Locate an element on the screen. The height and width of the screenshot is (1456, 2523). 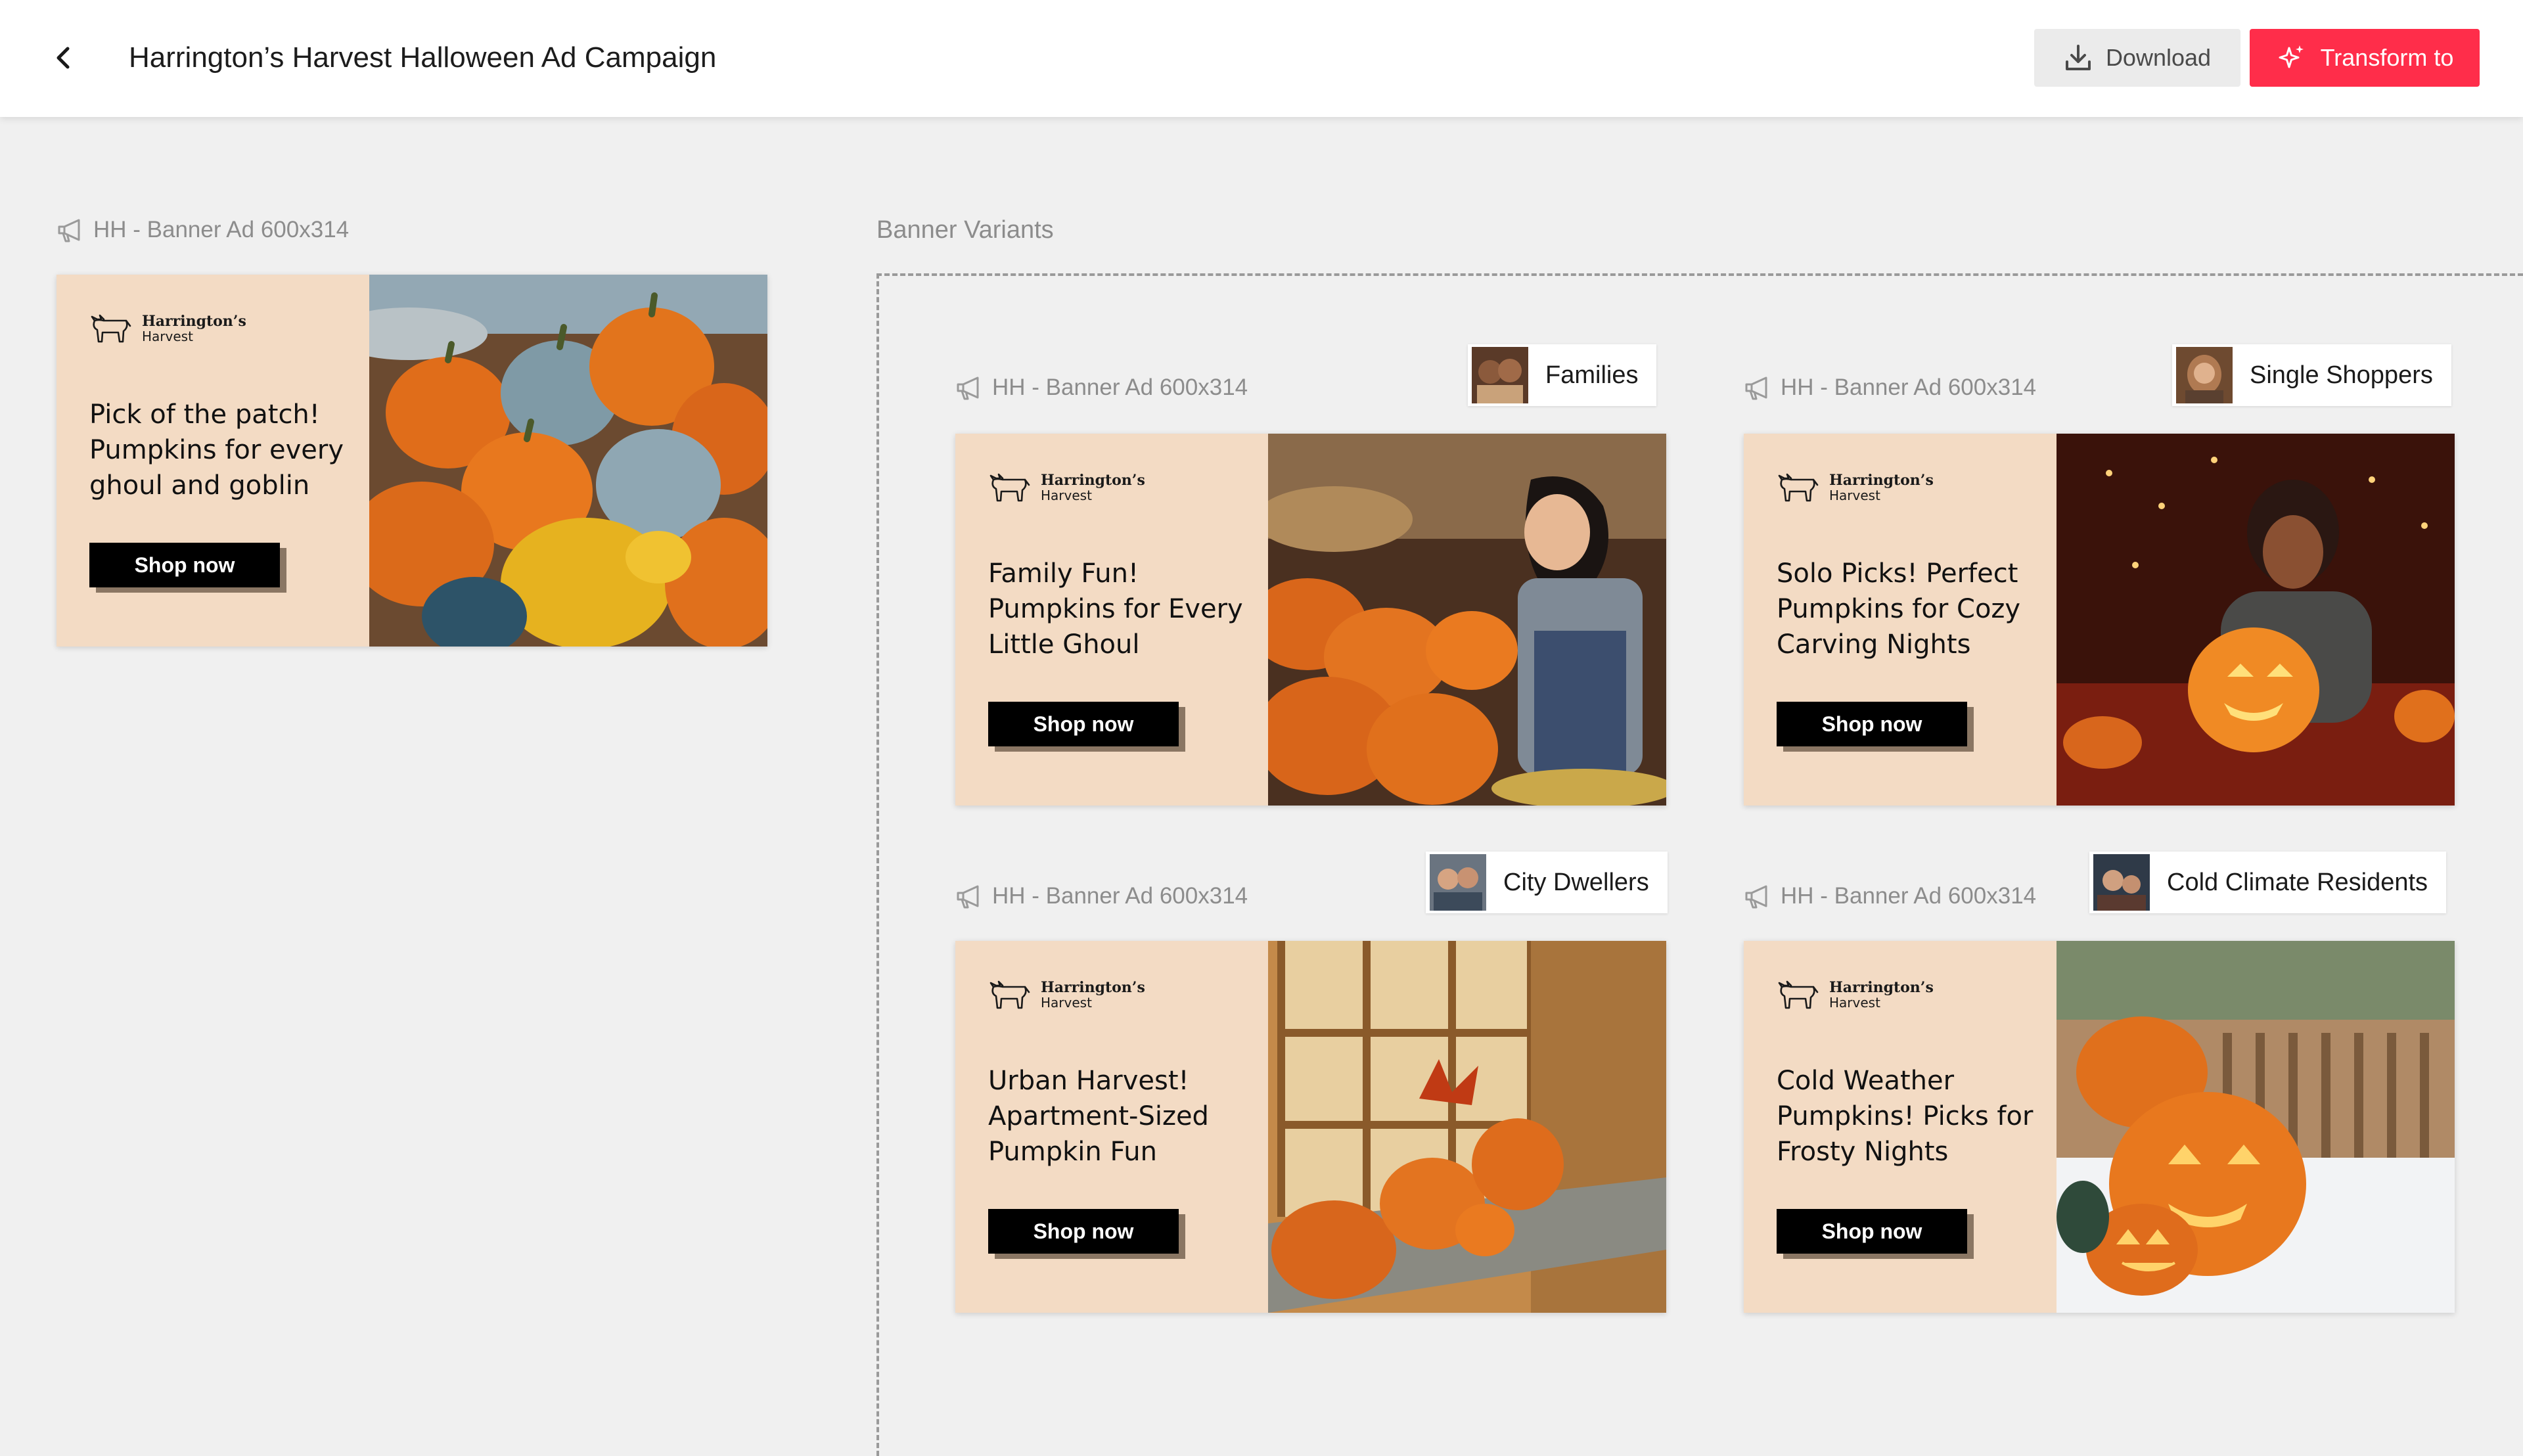
back-button is located at coordinates (63, 58).